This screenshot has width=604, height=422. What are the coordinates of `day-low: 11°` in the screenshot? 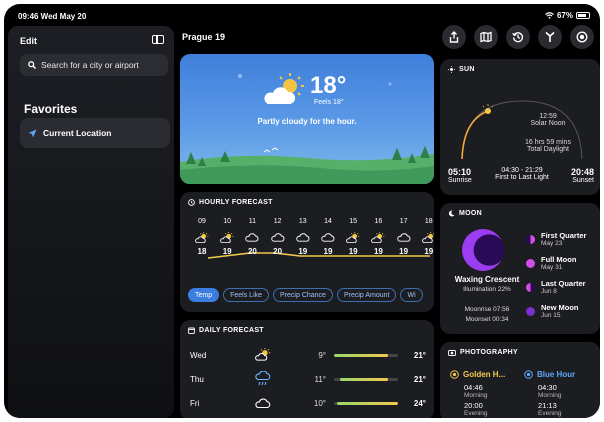 It's located at (320, 379).